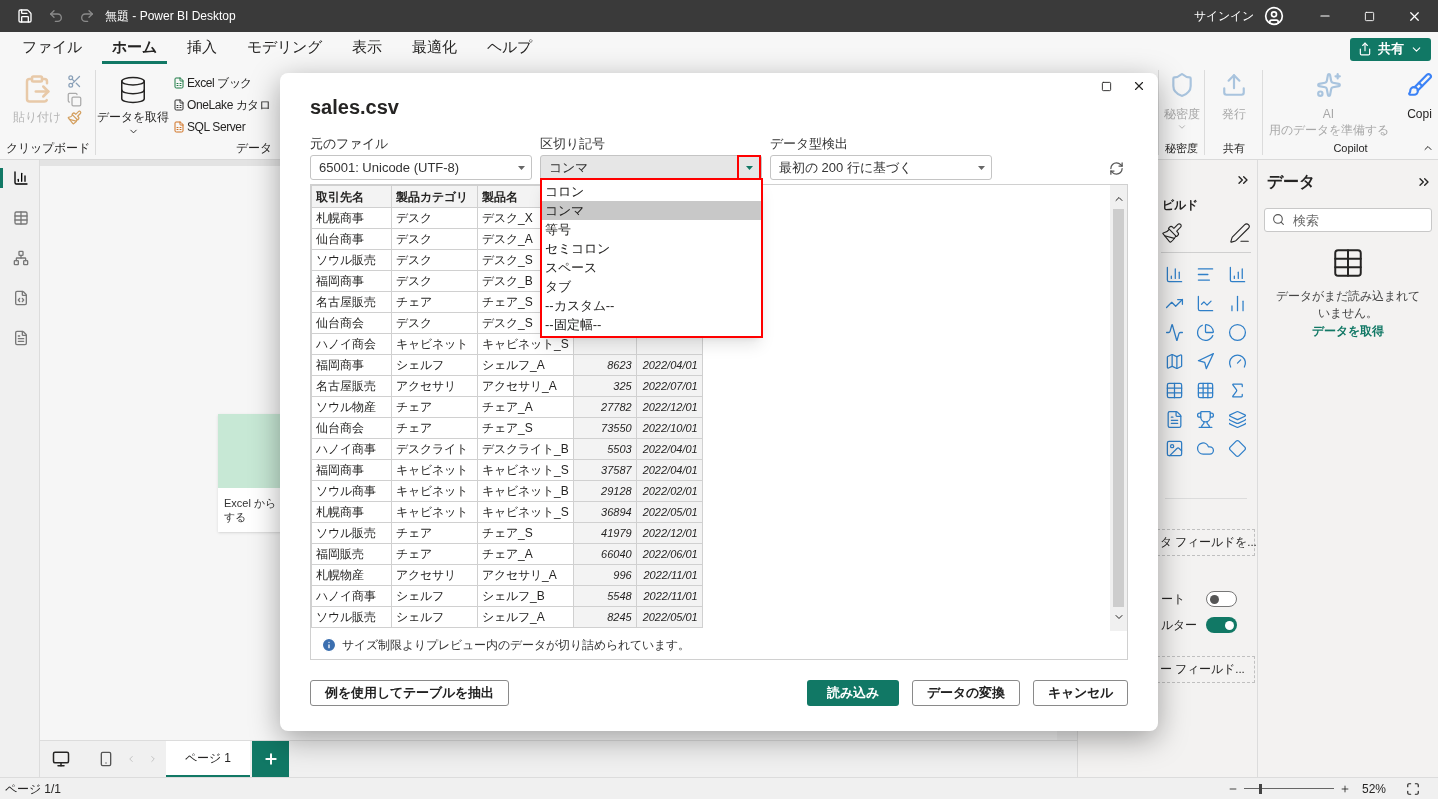  What do you see at coordinates (651, 267) in the screenshot?
I see `dropdown-option: スペース` at bounding box center [651, 267].